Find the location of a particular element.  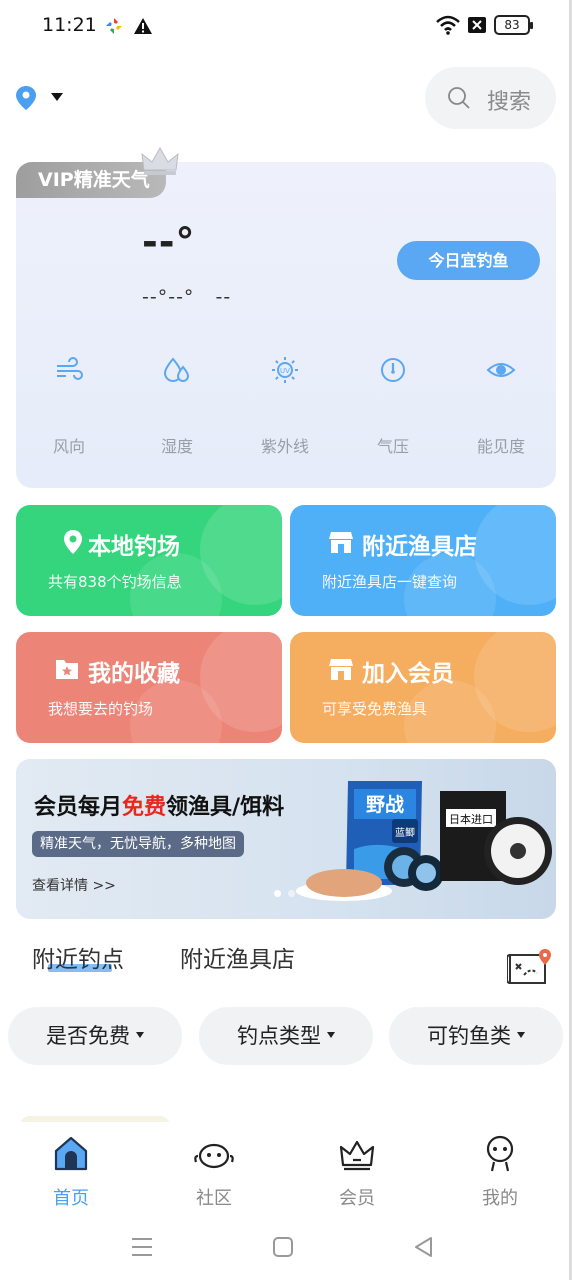

warning-icon is located at coordinates (143, 26).